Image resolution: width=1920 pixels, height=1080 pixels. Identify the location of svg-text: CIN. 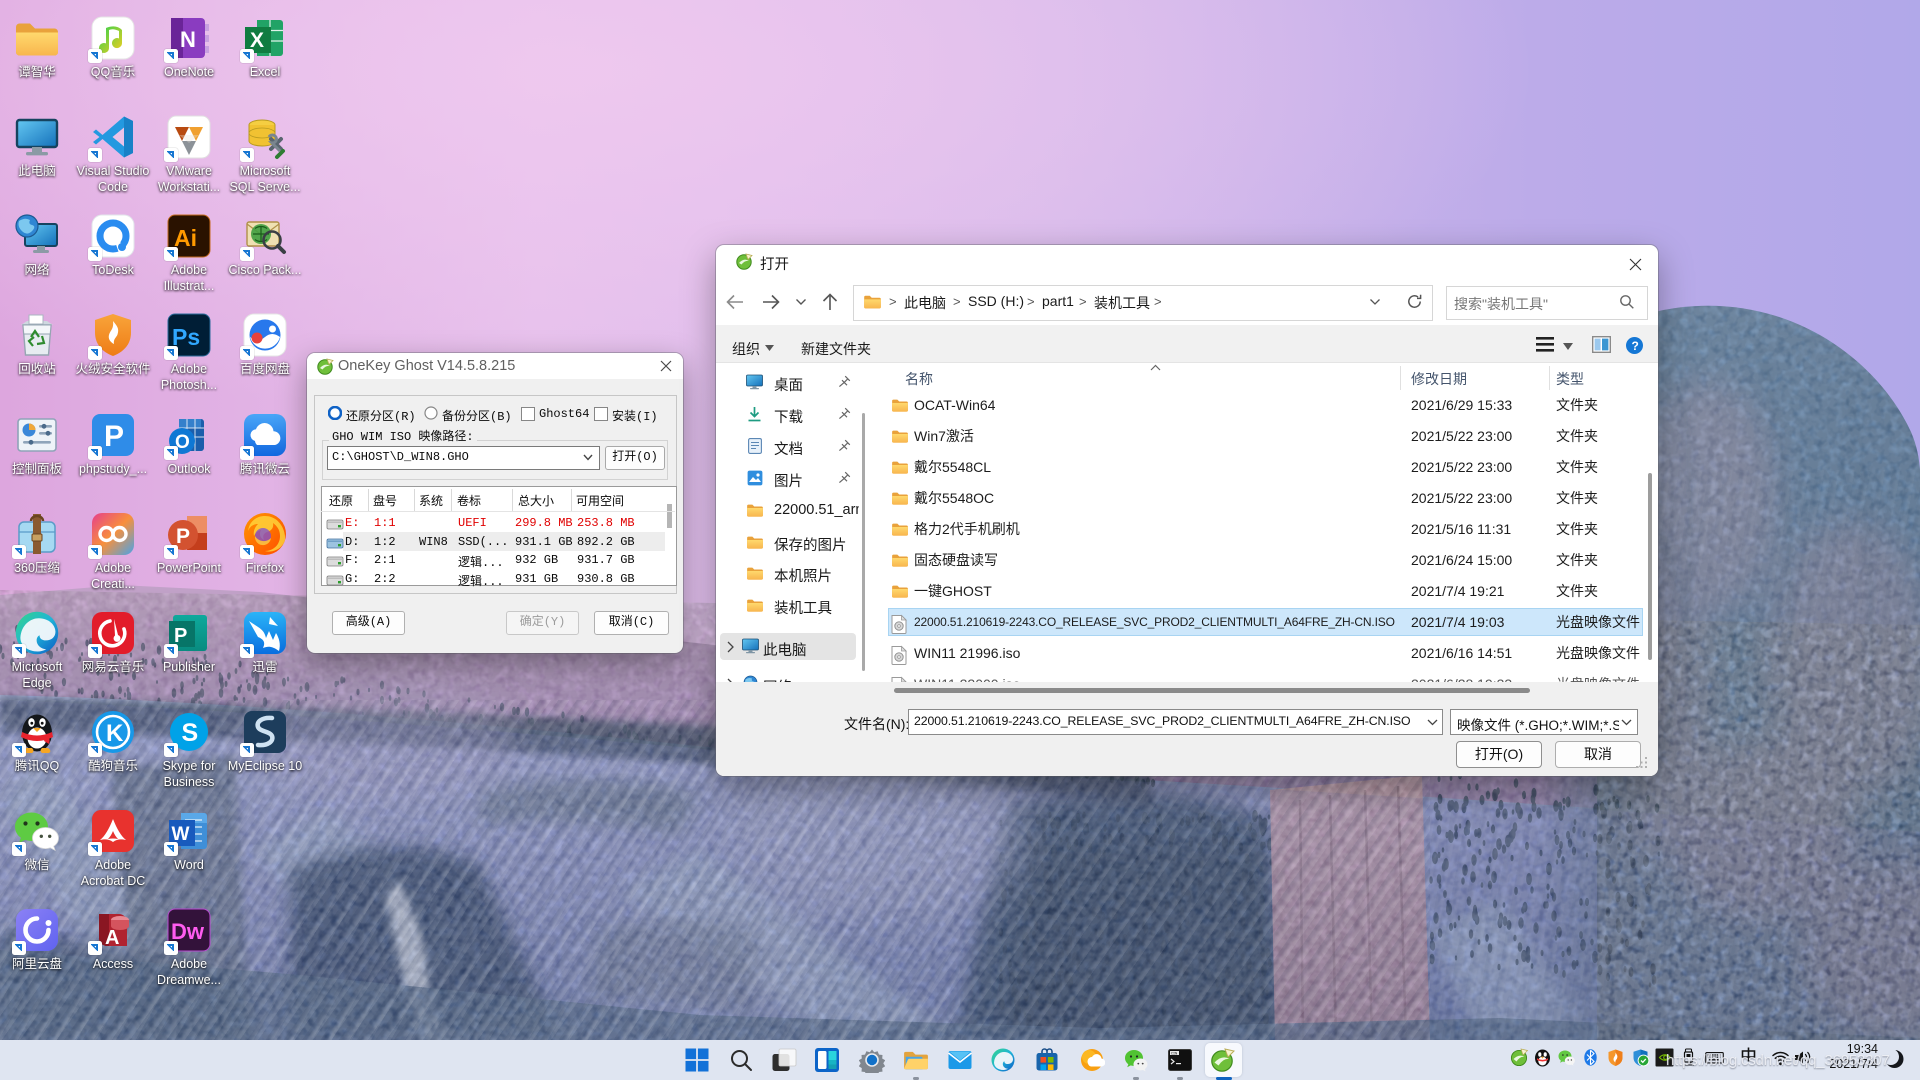
(1174, 1055).